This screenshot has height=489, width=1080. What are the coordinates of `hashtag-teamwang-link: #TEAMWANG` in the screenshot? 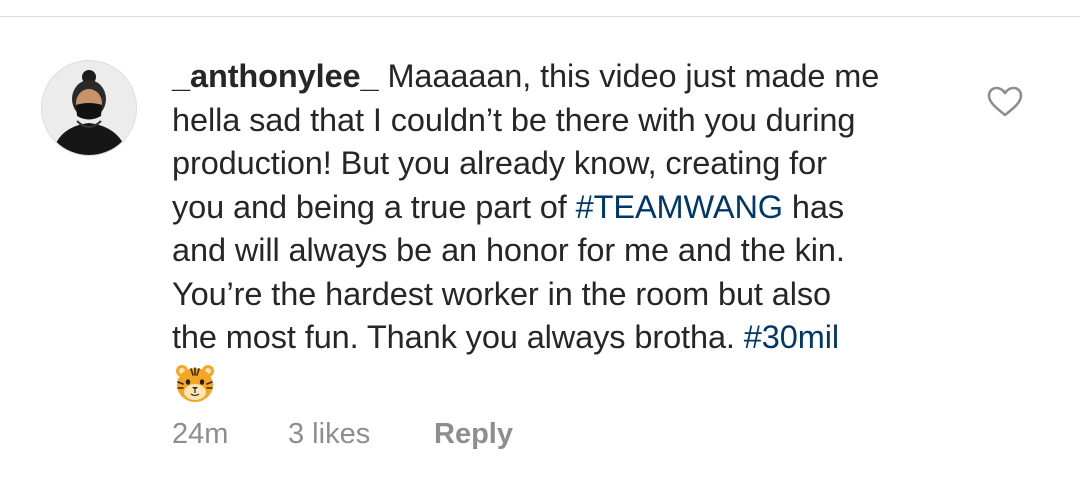 It's located at (679, 207).